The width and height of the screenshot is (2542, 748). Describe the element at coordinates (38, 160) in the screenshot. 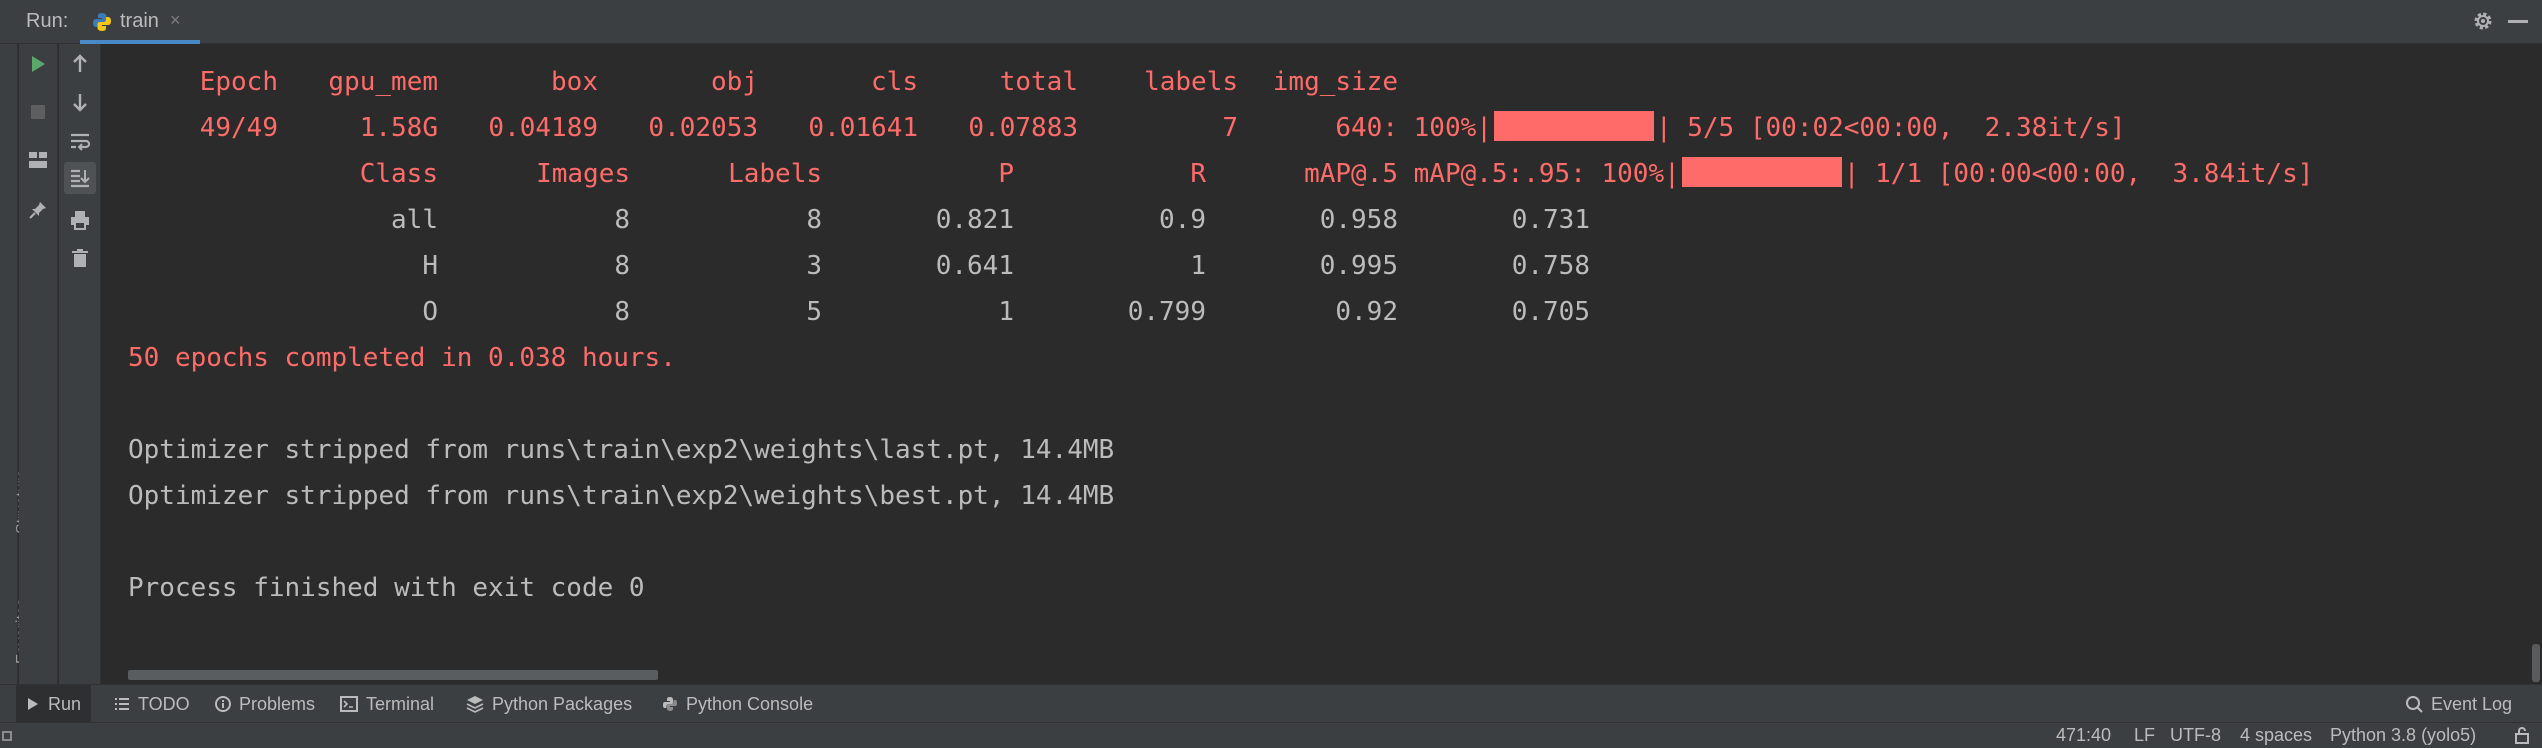

I see `layout-icon` at that location.